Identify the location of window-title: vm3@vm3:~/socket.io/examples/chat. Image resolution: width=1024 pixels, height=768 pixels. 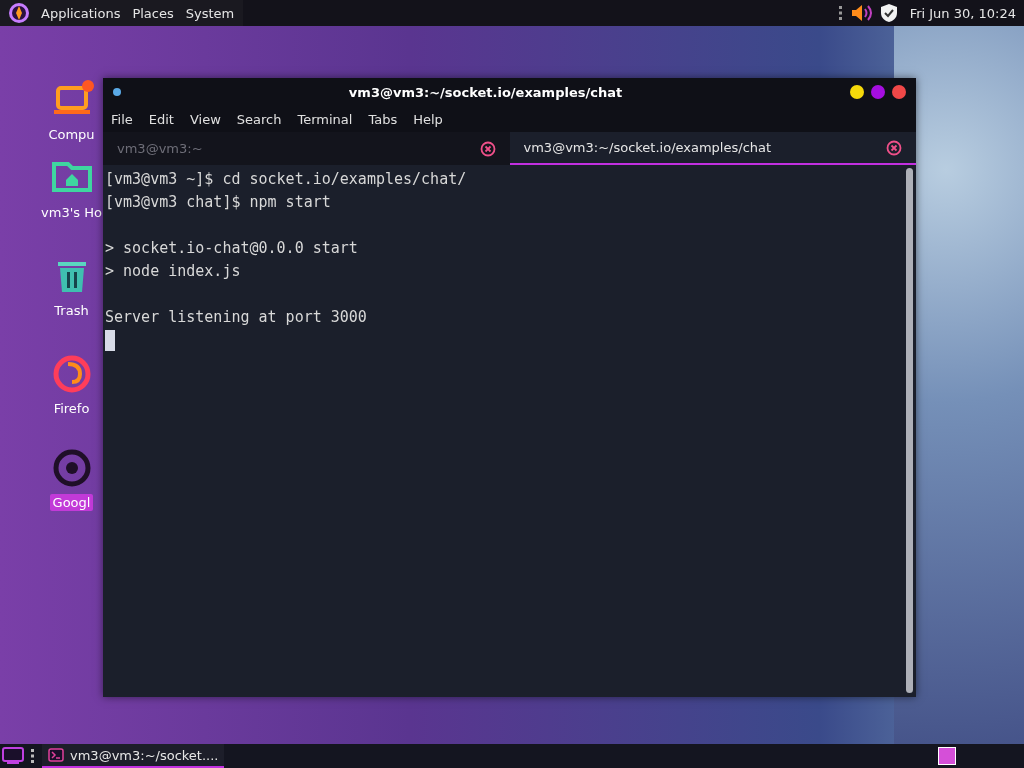
(485, 92).